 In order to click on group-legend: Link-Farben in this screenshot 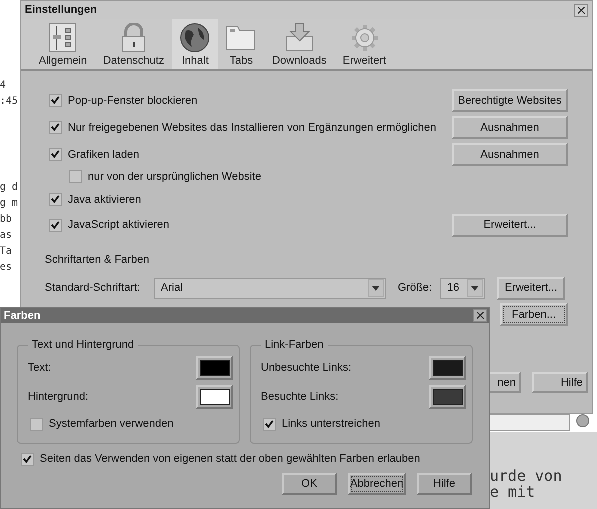, I will do `click(294, 345)`.